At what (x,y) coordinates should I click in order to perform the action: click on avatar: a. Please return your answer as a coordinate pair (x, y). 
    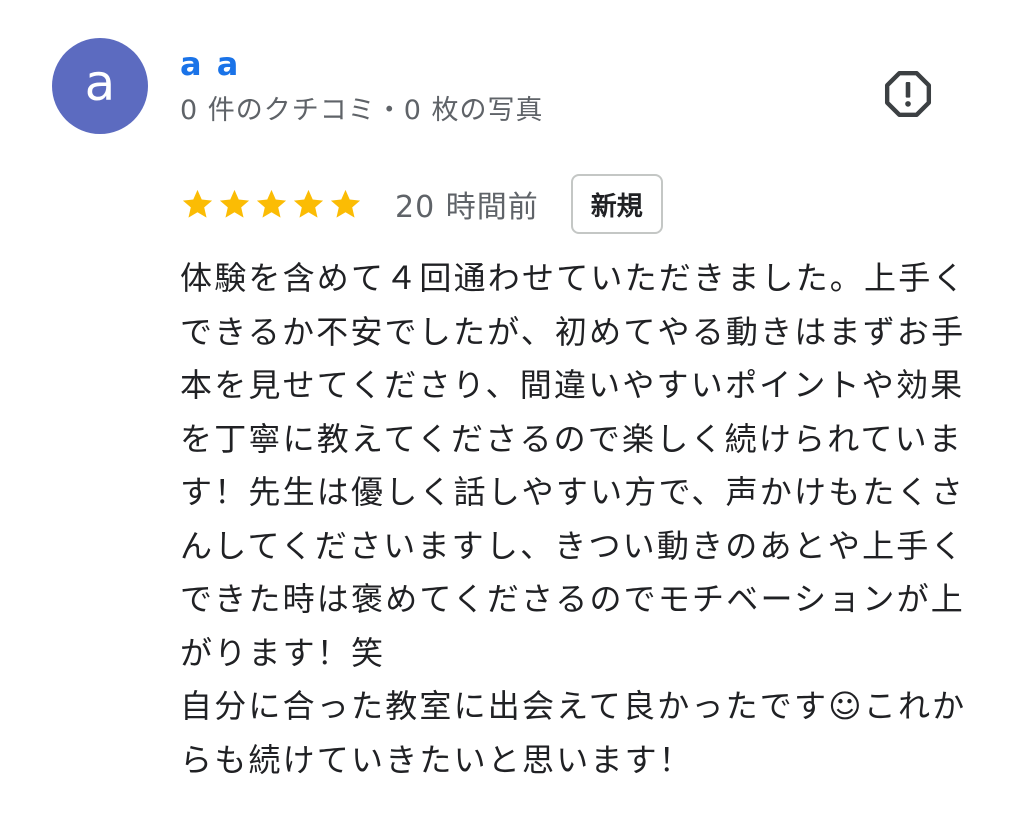
    Looking at the image, I should click on (100, 86).